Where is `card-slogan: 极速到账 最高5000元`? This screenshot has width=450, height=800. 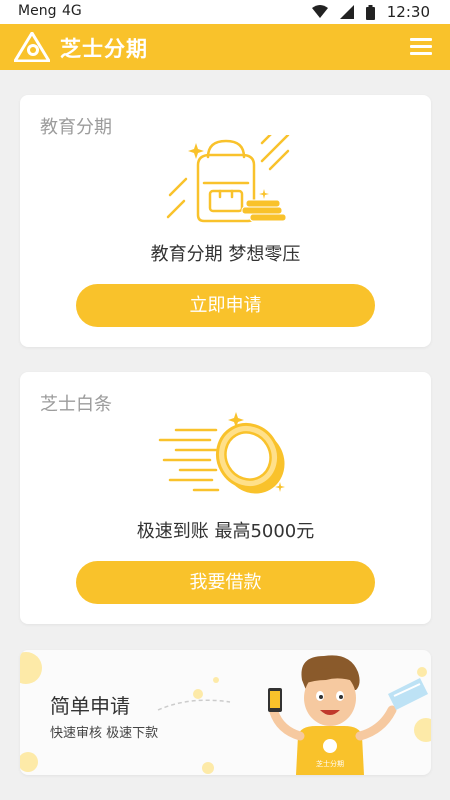
card-slogan: 极速到账 最高5000元 is located at coordinates (225, 531).